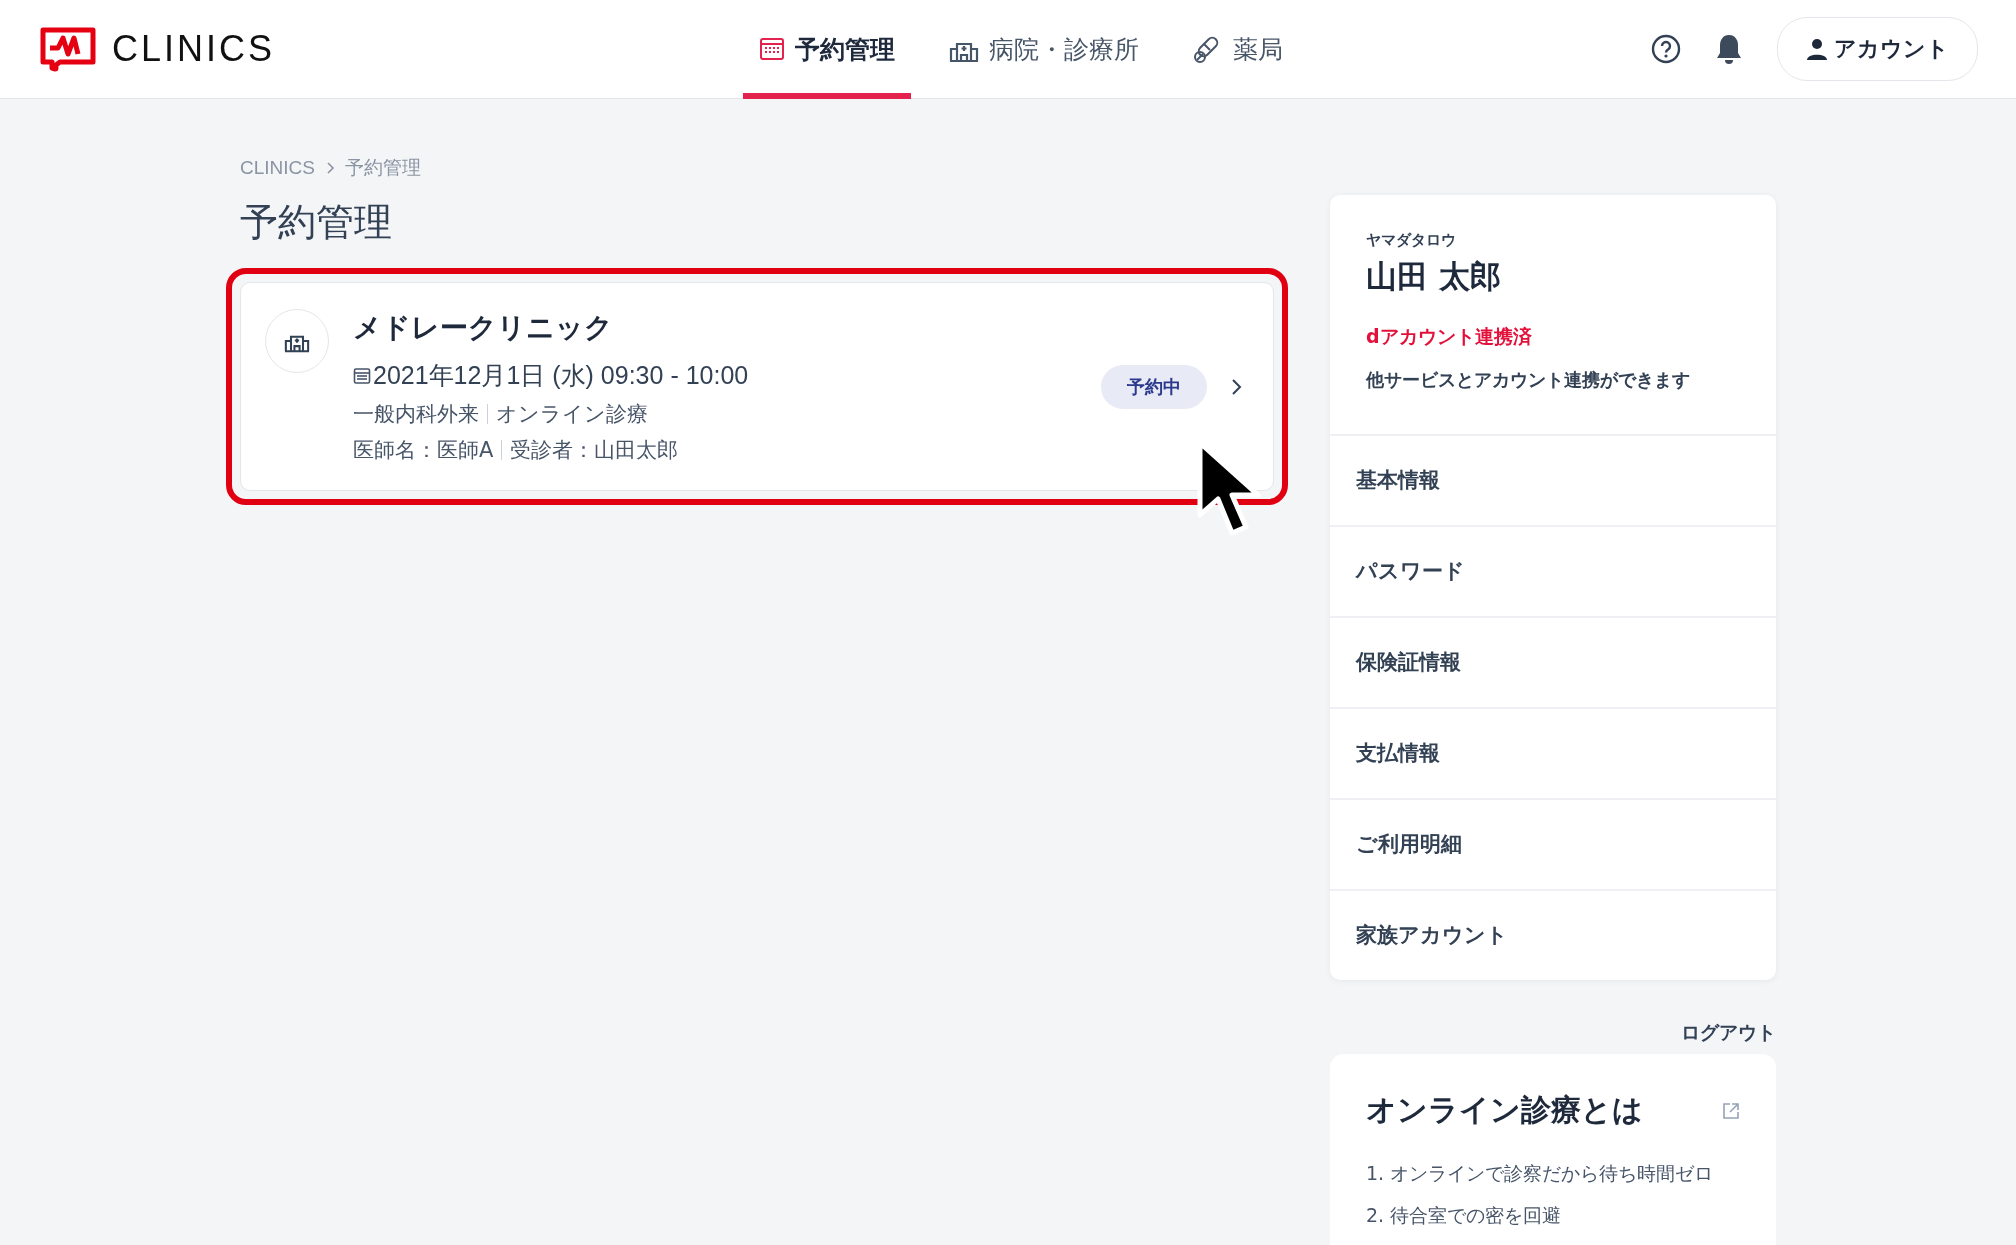  What do you see at coordinates (1877, 49) in the screenshot?
I see `account-button: アカウント` at bounding box center [1877, 49].